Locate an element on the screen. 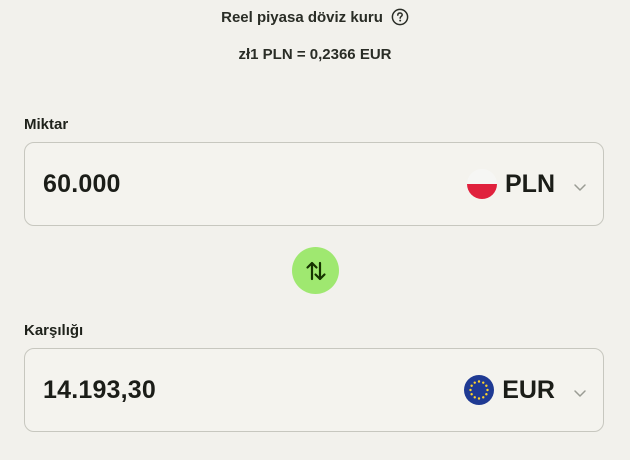  poland-flag-icon is located at coordinates (482, 184).